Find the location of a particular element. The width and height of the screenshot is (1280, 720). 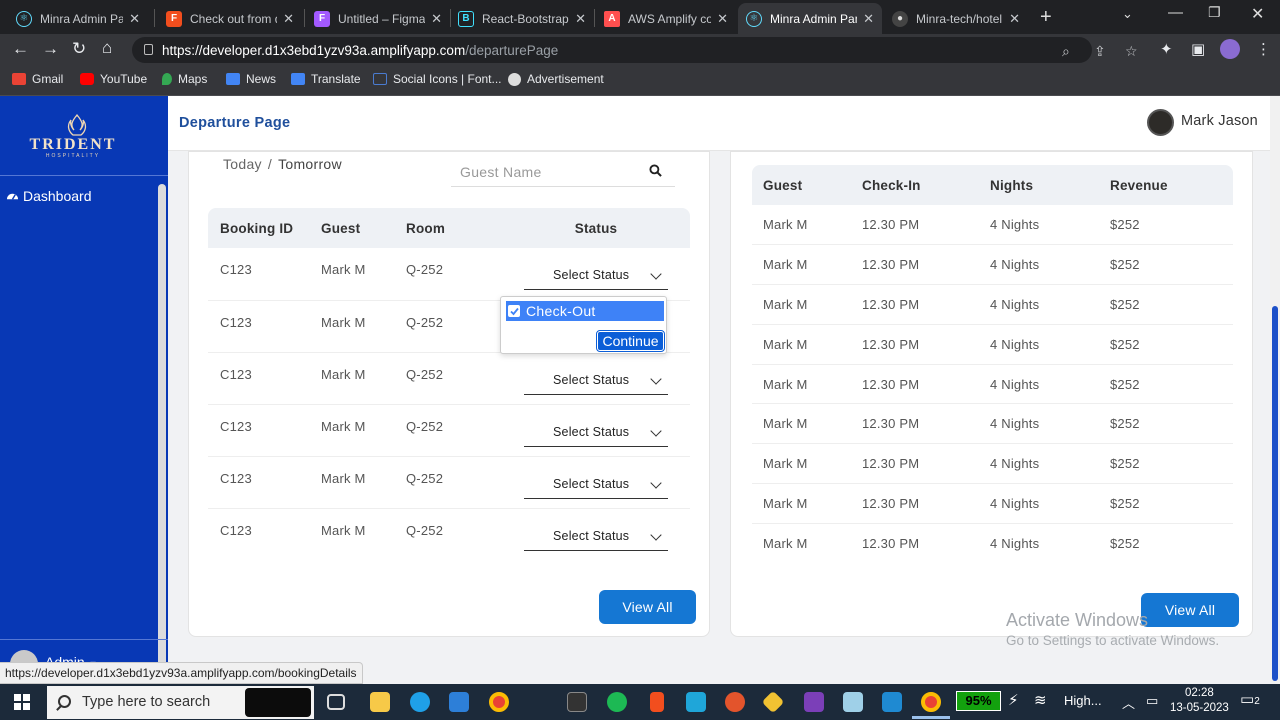

star-icon: ☆ is located at coordinates (1131, 51).